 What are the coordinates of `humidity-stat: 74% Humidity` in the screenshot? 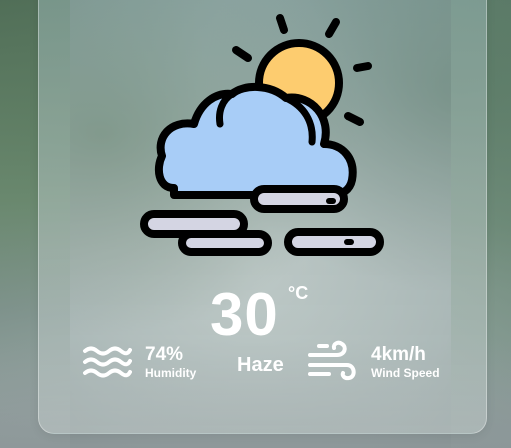 It's located at (170, 362).